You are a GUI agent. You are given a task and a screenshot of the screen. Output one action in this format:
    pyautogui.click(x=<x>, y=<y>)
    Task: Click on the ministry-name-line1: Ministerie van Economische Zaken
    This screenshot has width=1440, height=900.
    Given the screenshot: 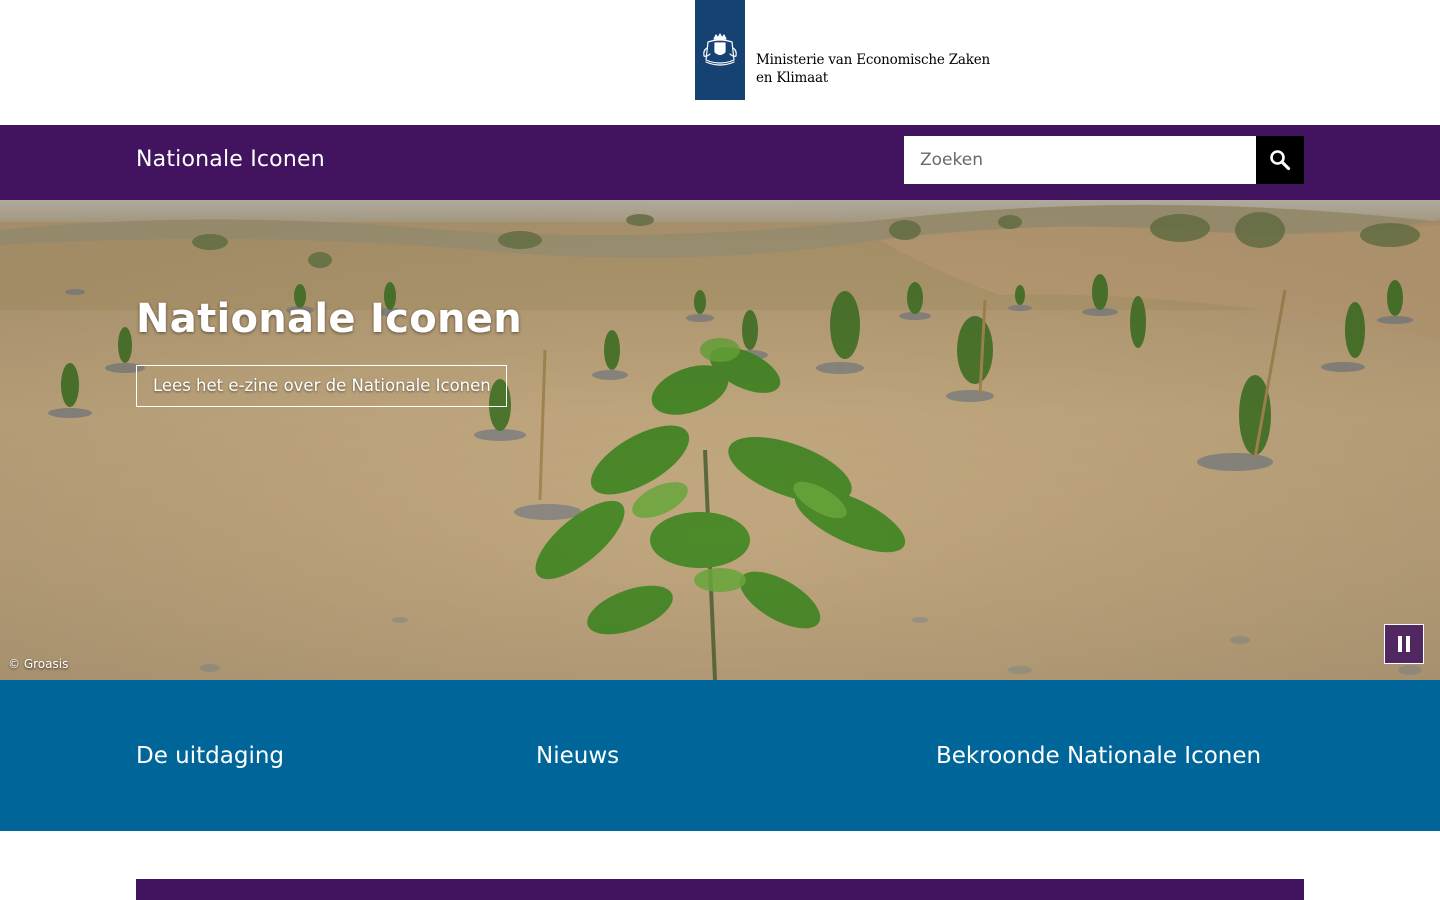 What is the action you would take?
    pyautogui.click(x=873, y=60)
    